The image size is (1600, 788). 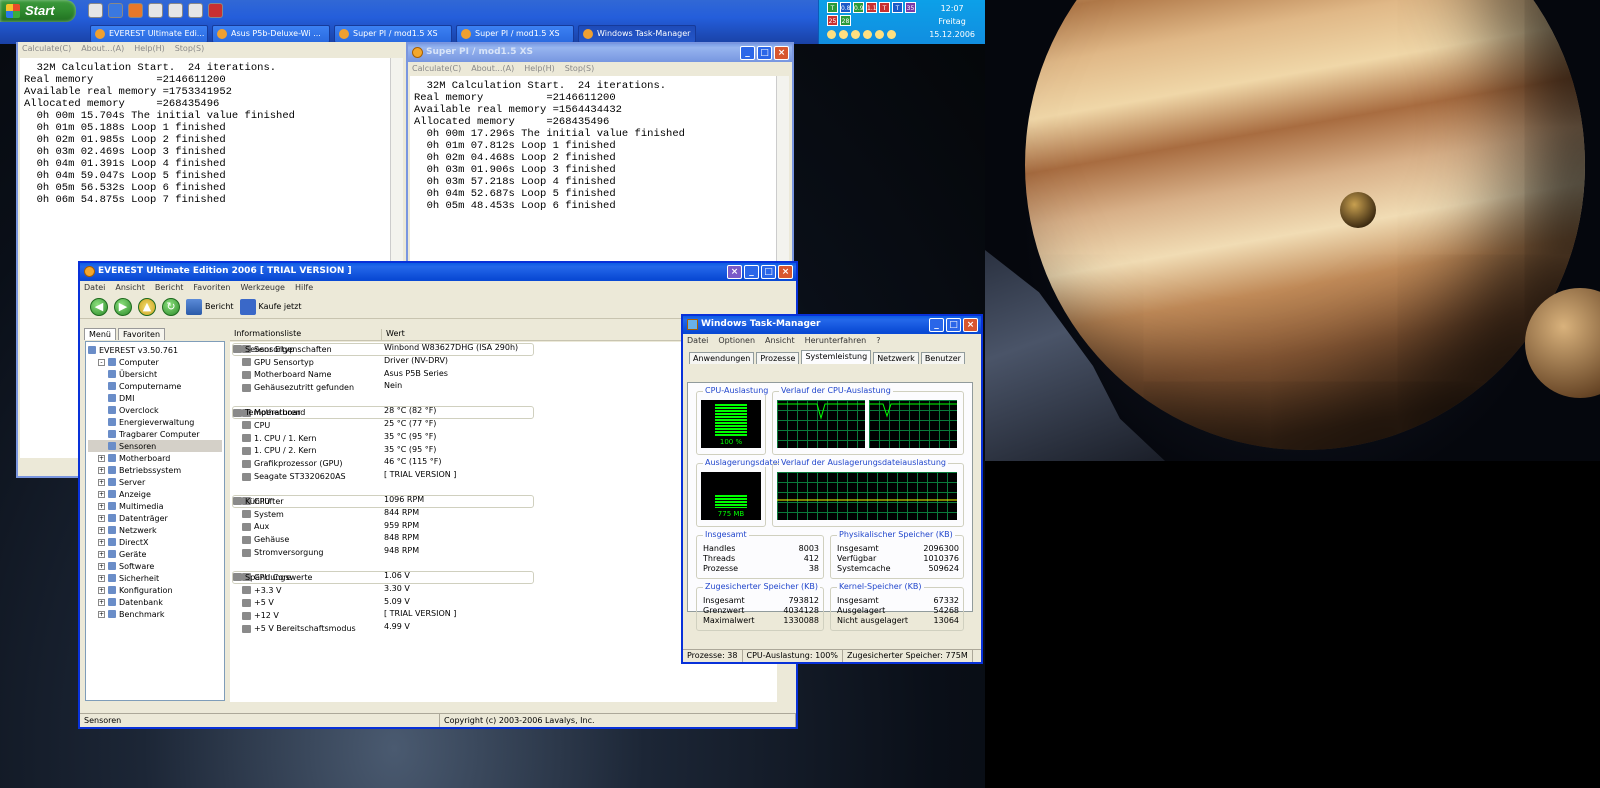 What do you see at coordinates (155, 434) in the screenshot?
I see `tree-item: Tragbarer Computer` at bounding box center [155, 434].